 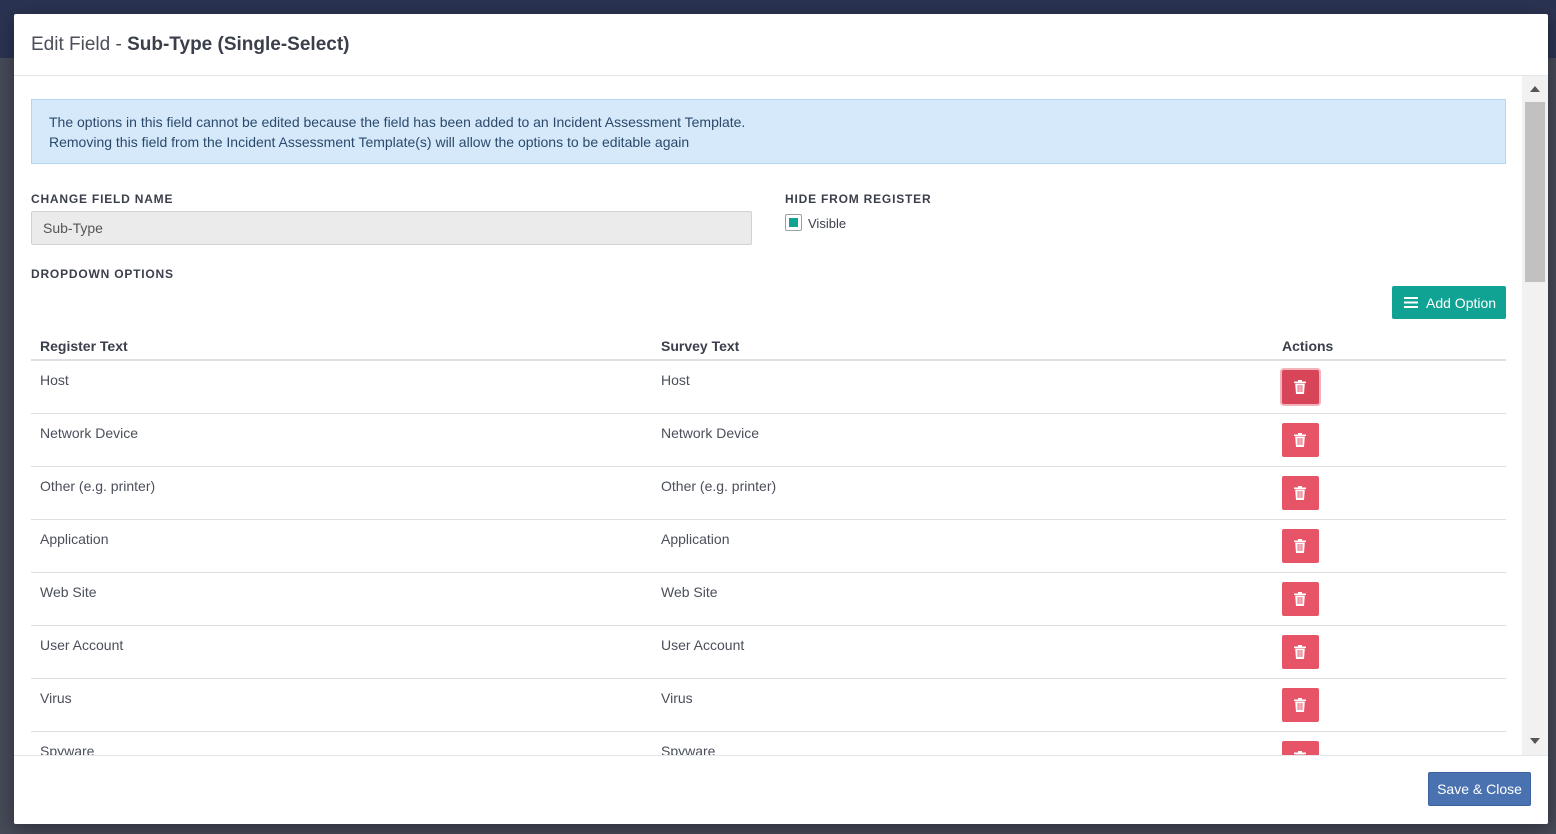 What do you see at coordinates (710, 433) in the screenshot?
I see `survey-text-cell: Network Device` at bounding box center [710, 433].